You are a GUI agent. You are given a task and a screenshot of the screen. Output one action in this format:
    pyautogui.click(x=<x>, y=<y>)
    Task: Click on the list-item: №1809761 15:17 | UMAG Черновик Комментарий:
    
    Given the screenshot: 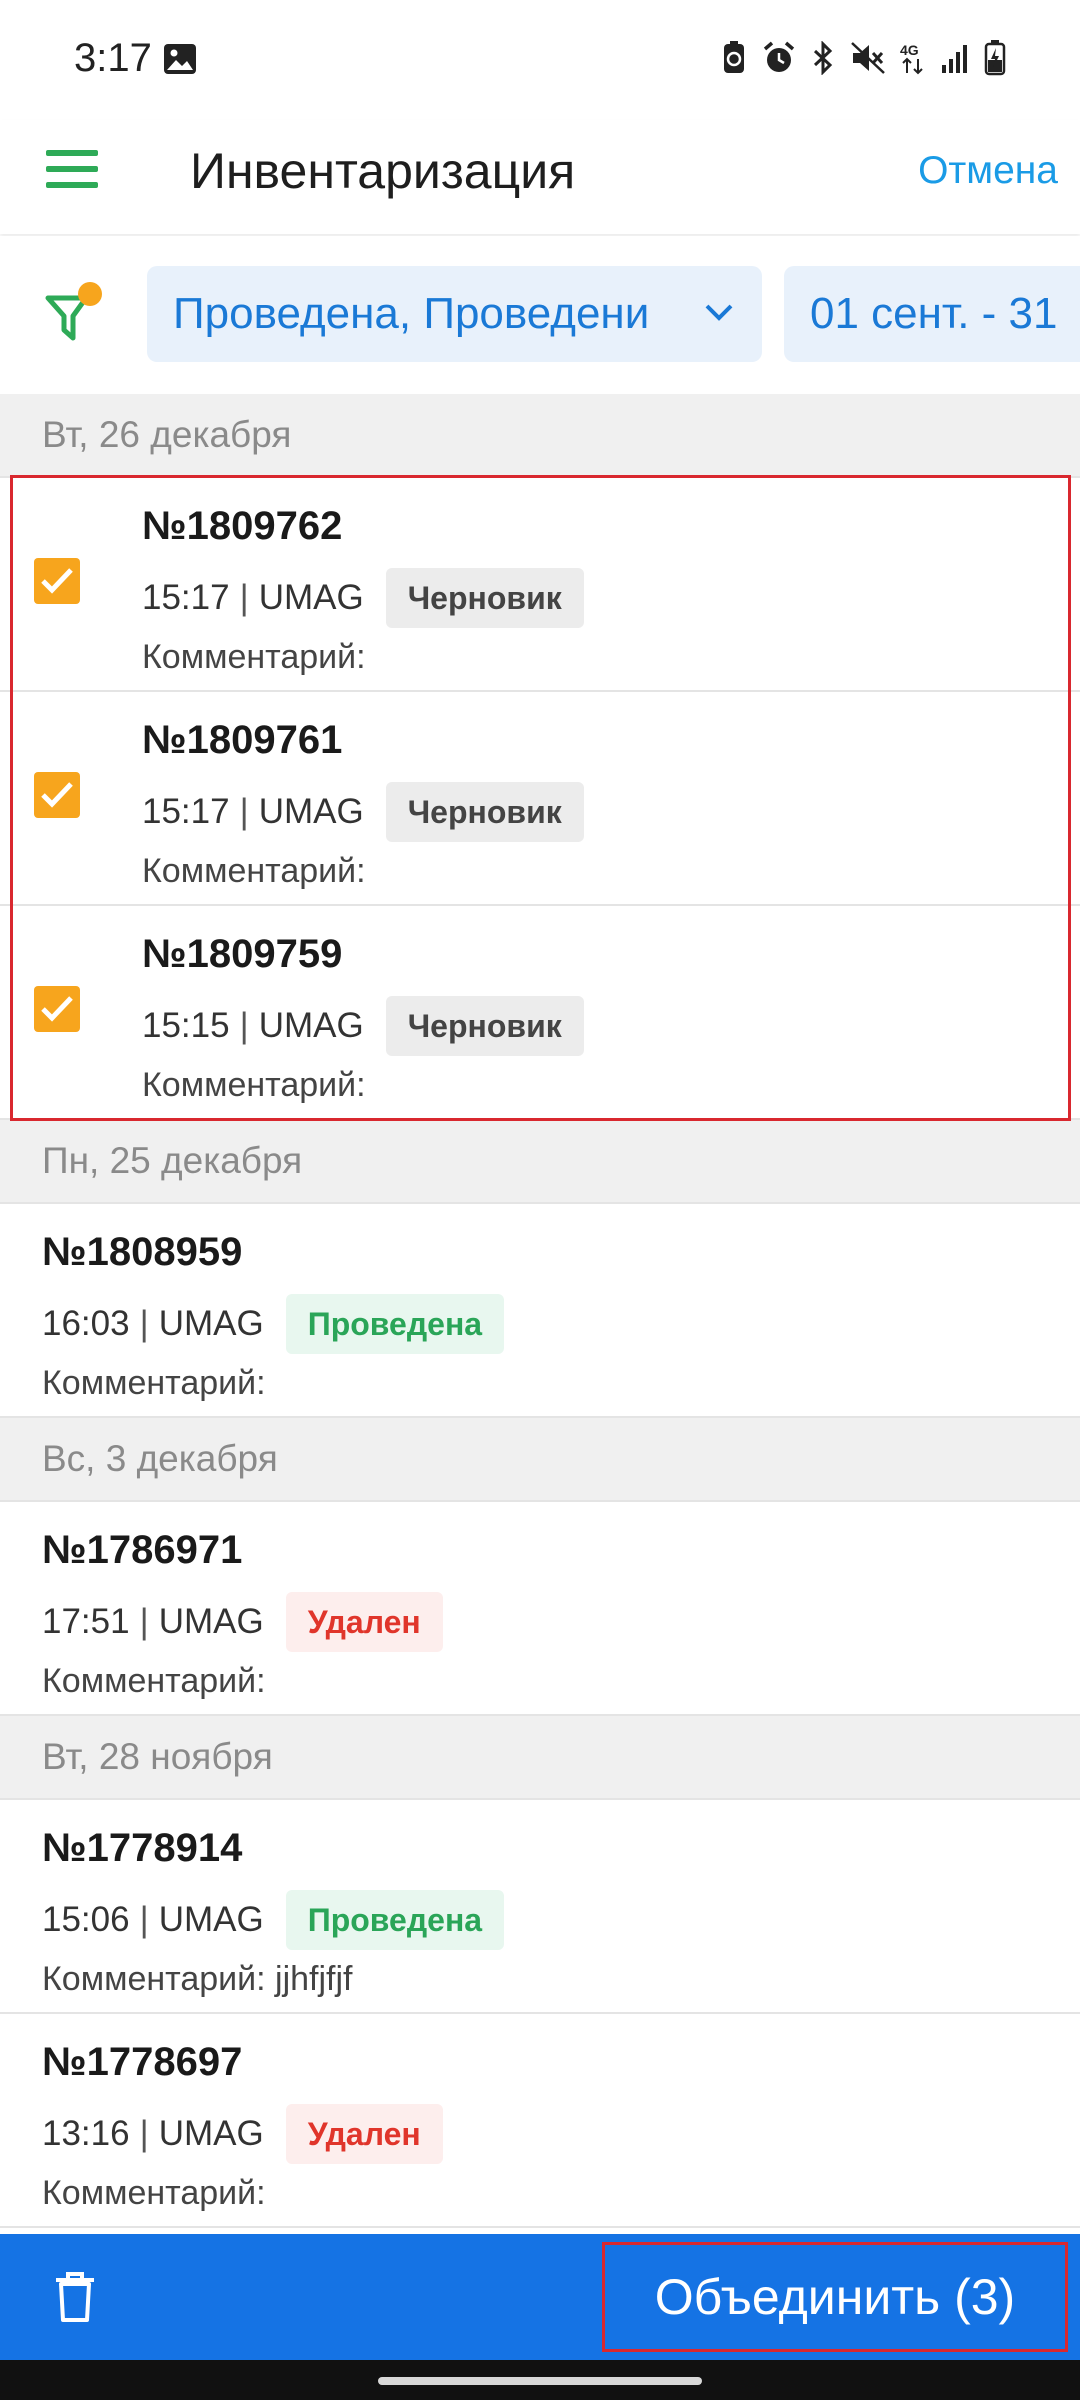 What is the action you would take?
    pyautogui.click(x=540, y=799)
    